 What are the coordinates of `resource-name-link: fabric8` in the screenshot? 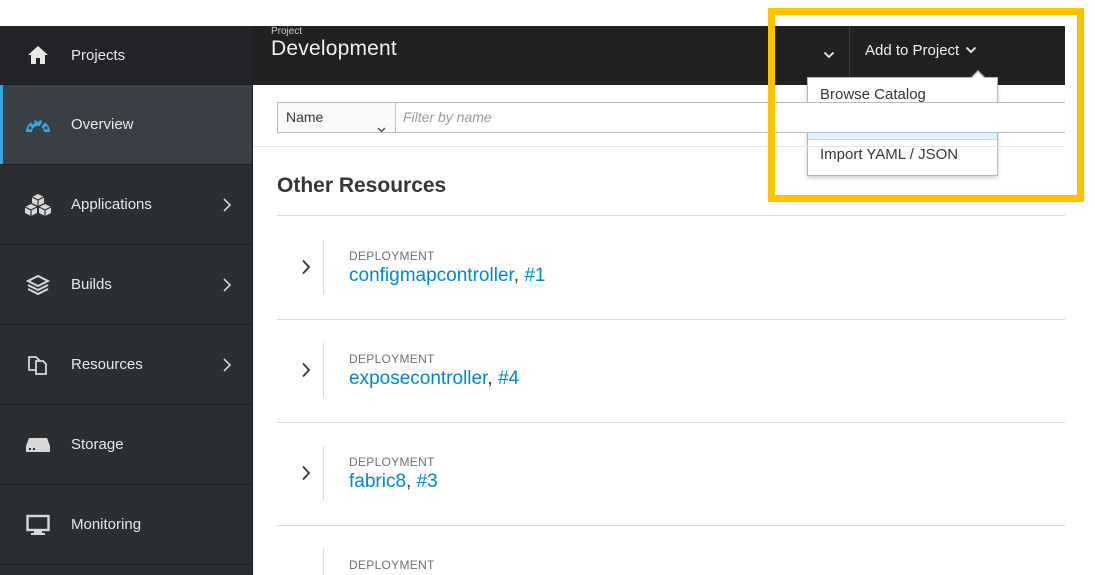 It's located at (377, 481).